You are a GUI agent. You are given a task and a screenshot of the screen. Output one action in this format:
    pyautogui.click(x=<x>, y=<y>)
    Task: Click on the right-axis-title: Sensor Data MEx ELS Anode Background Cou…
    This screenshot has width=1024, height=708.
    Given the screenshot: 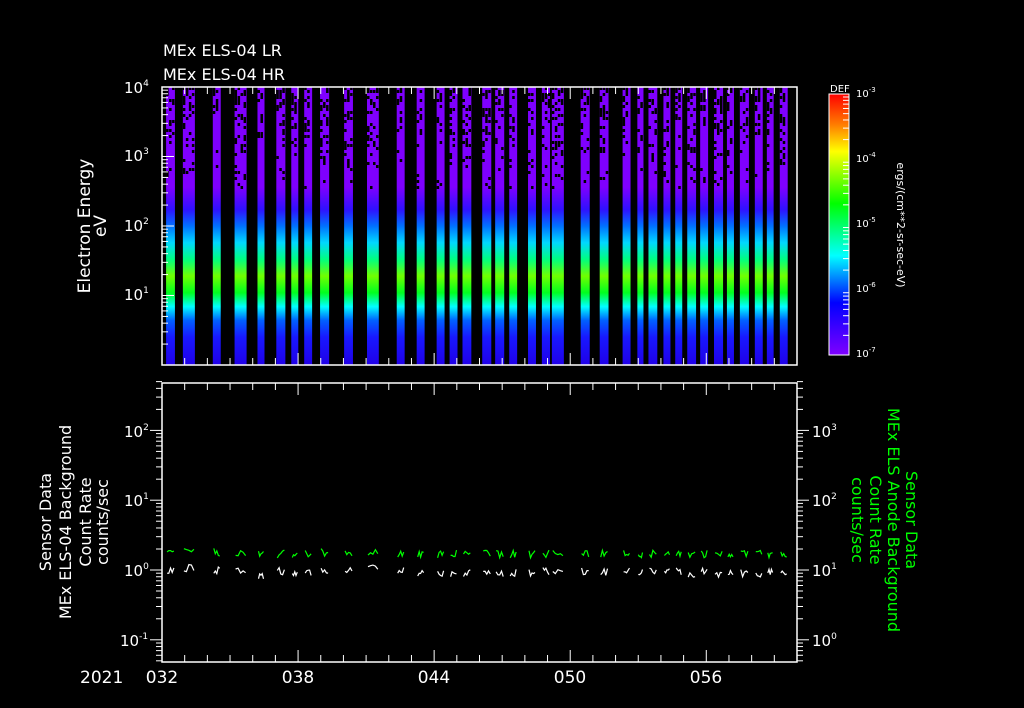 What is the action you would take?
    pyautogui.click(x=884, y=520)
    